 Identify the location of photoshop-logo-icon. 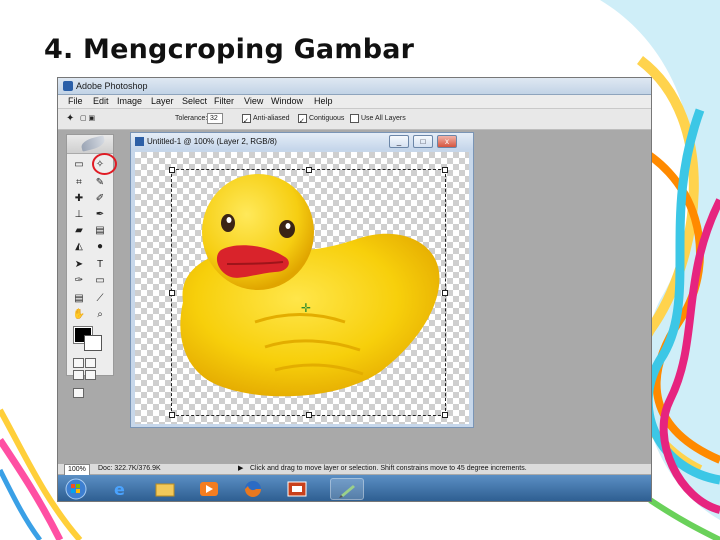
(68, 86).